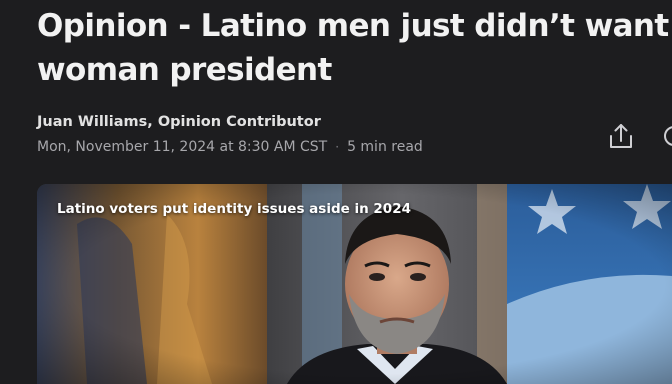 This screenshot has width=672, height=384. I want to click on share-button, so click(621, 137).